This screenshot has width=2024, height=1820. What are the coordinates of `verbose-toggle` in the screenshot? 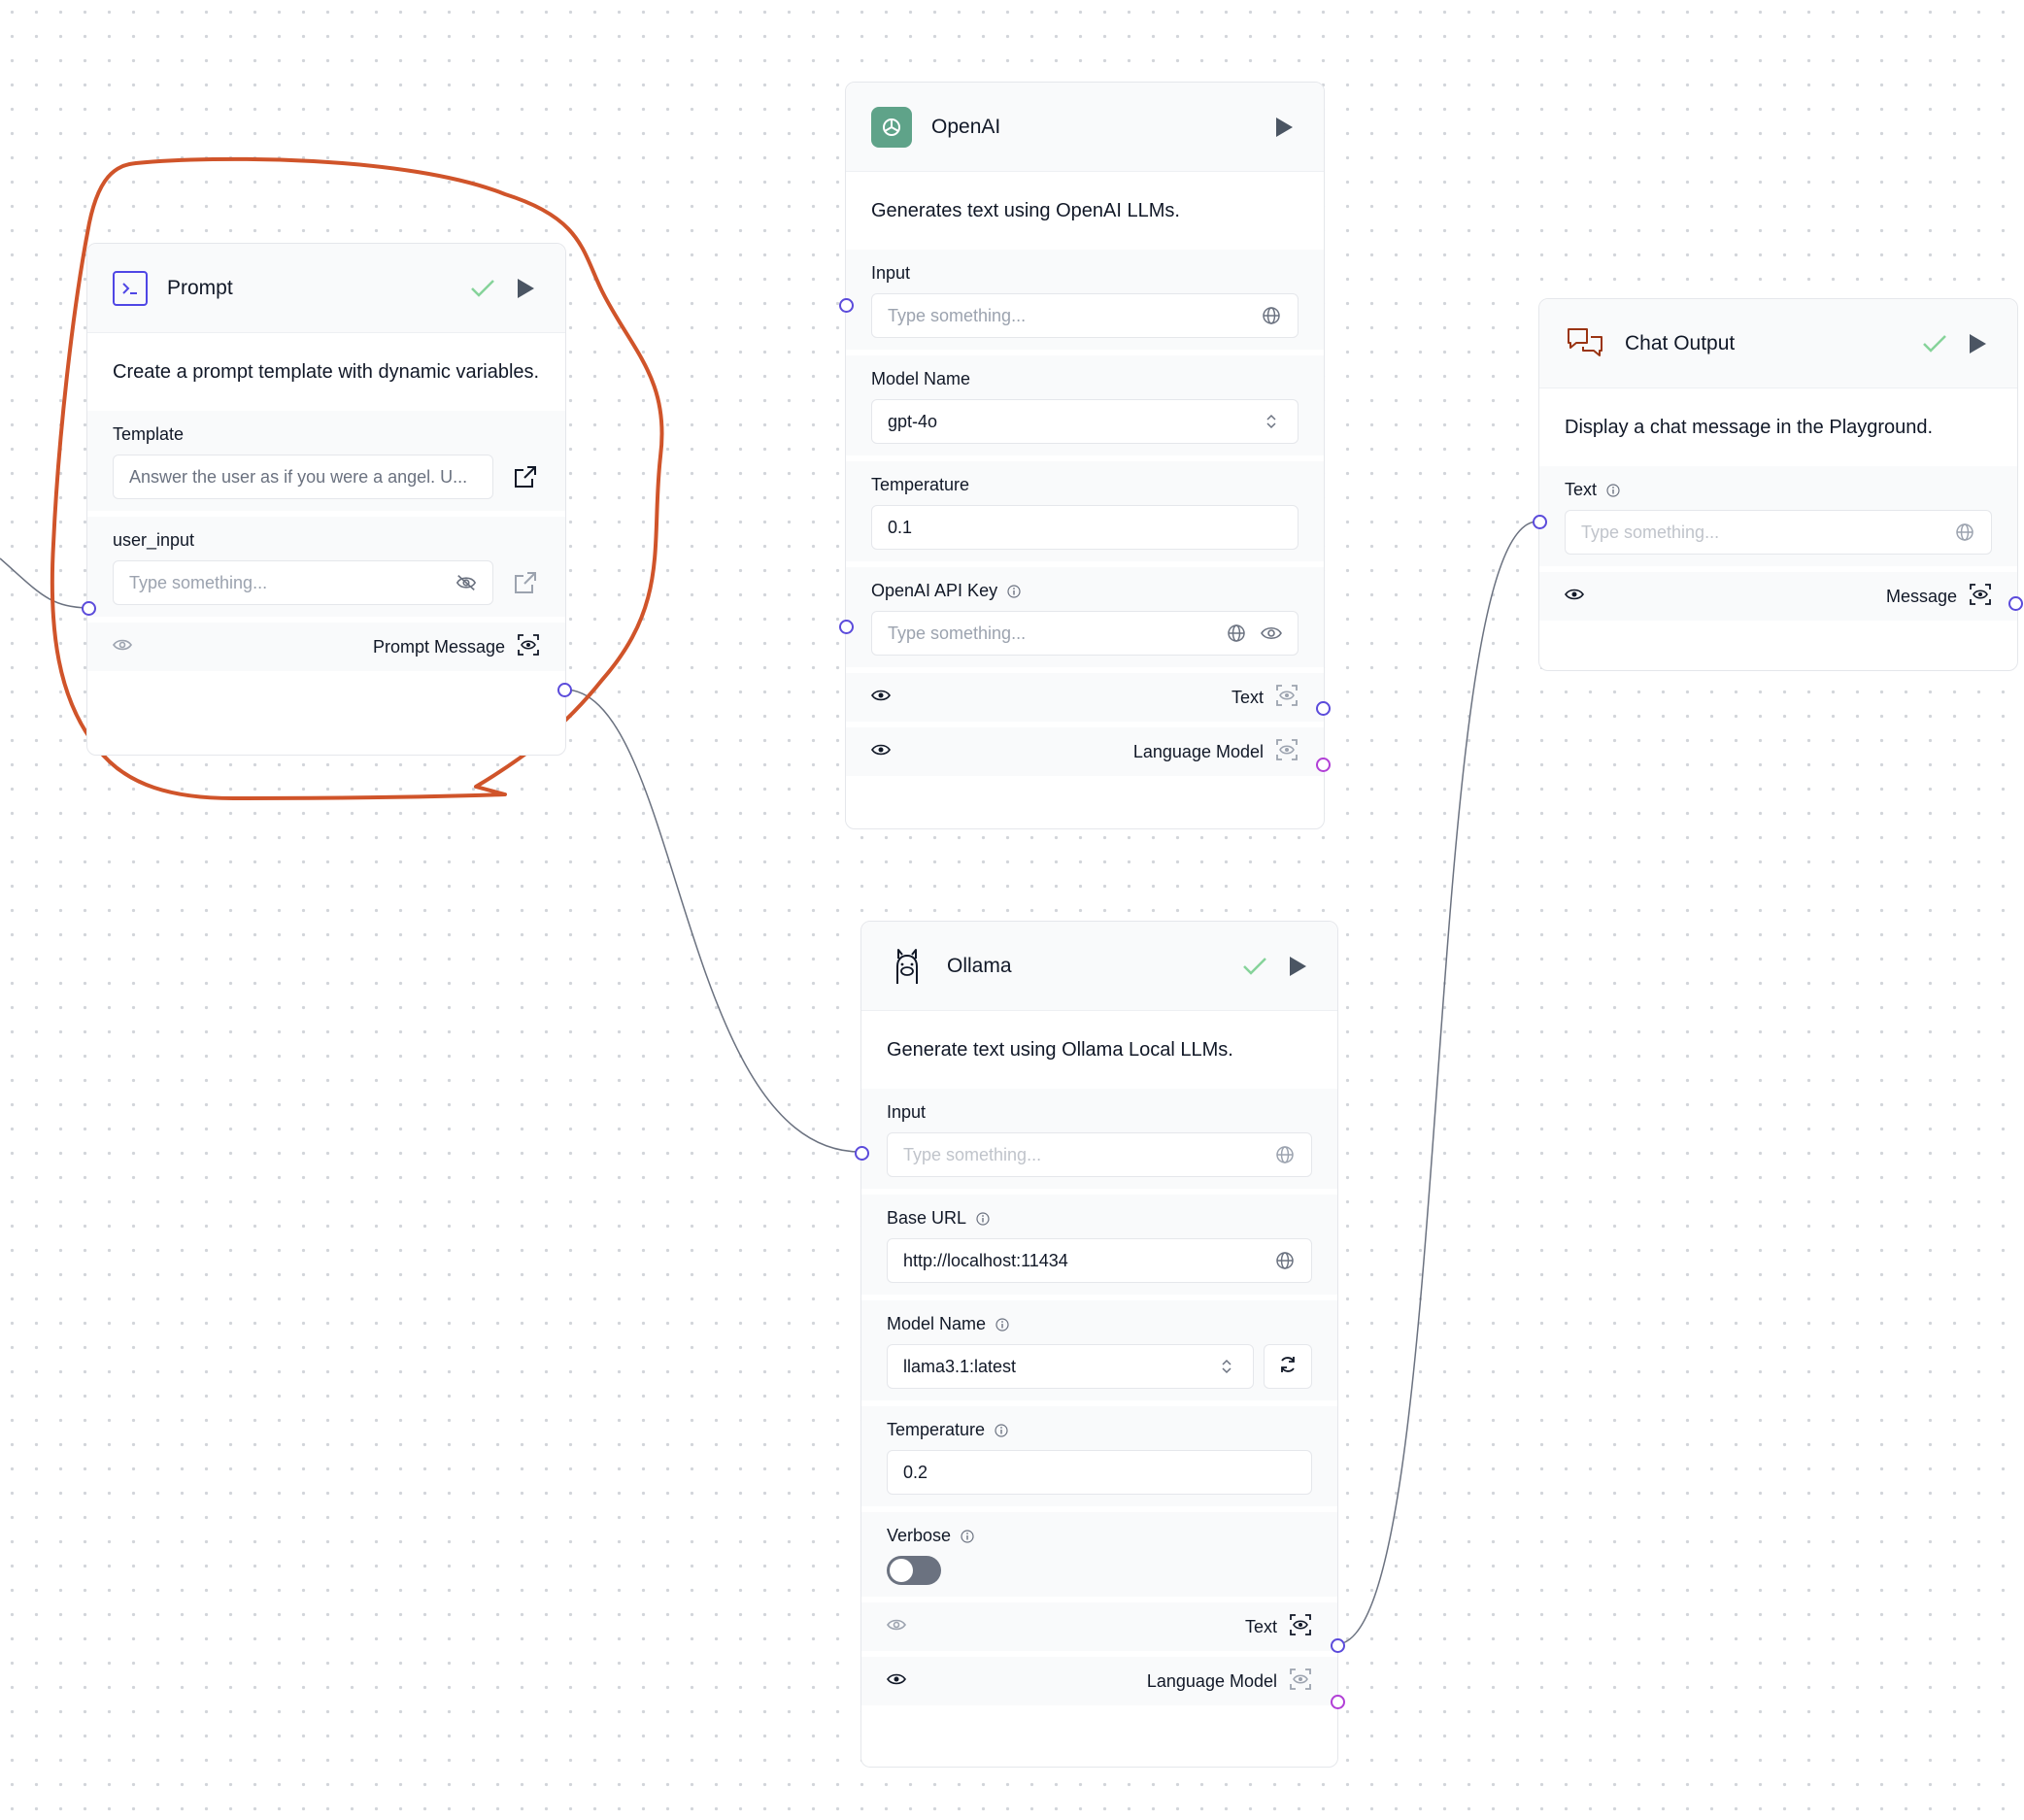 It's located at (914, 1570).